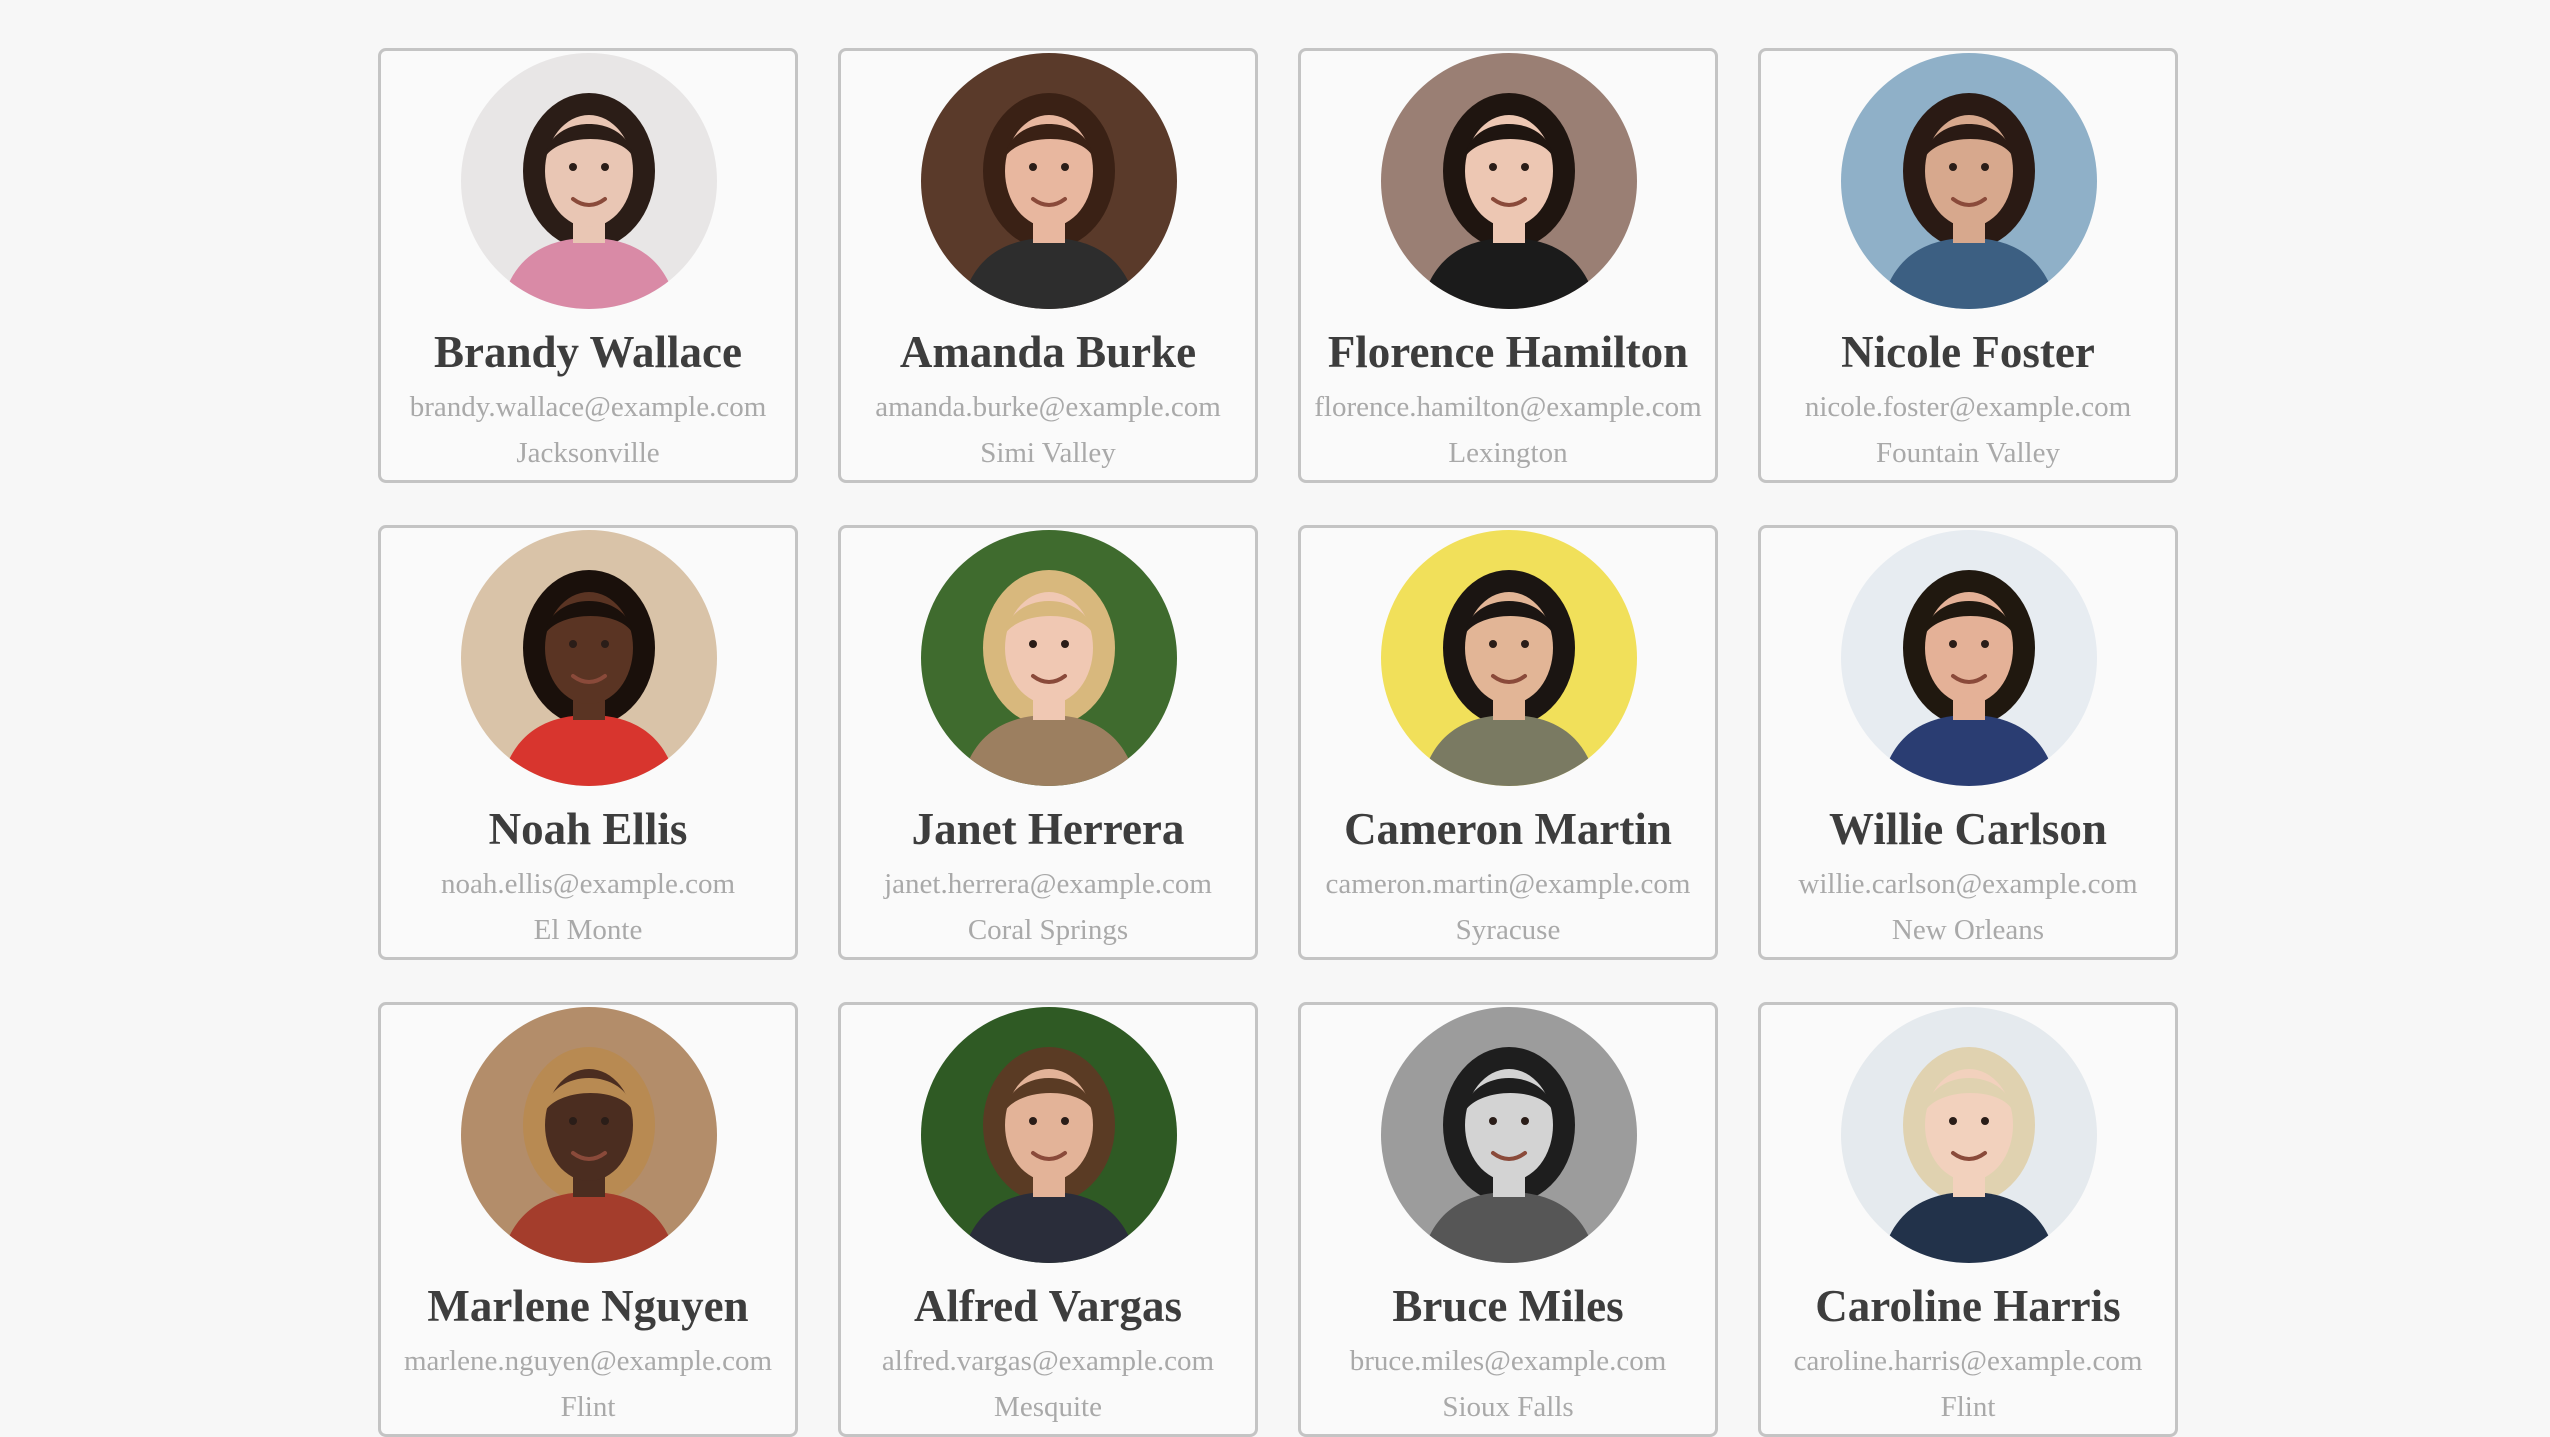 The width and height of the screenshot is (2550, 1437). I want to click on user-name: Willie Carlson, so click(1968, 829).